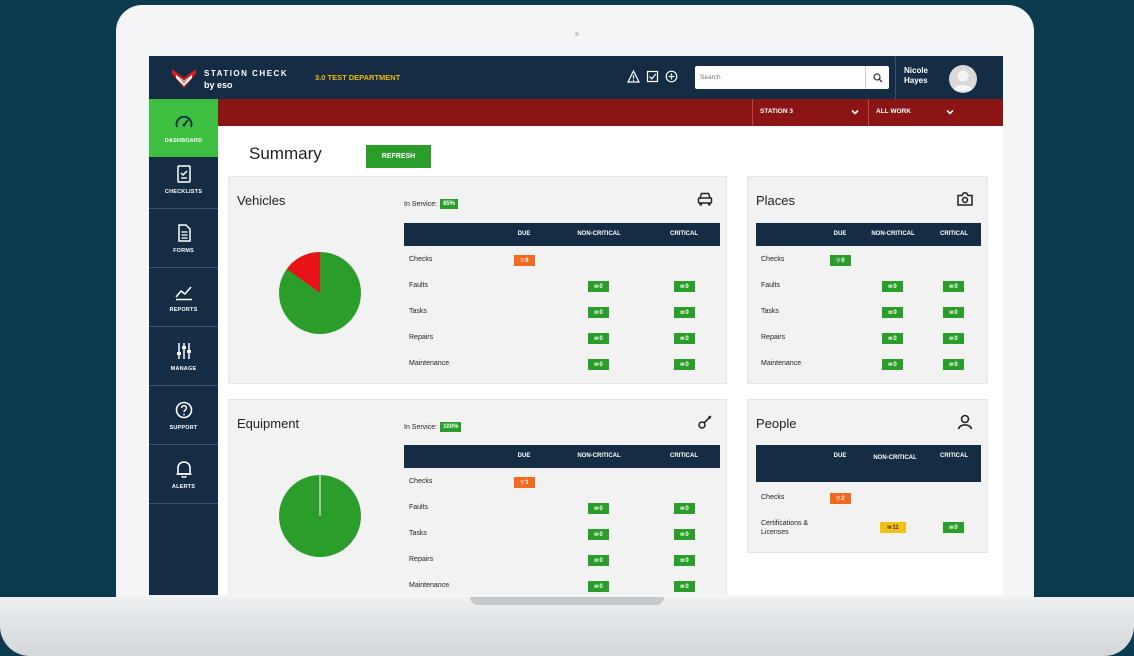  Describe the element at coordinates (246, 73) in the screenshot. I see `brand-name: STATION CHECK` at that location.